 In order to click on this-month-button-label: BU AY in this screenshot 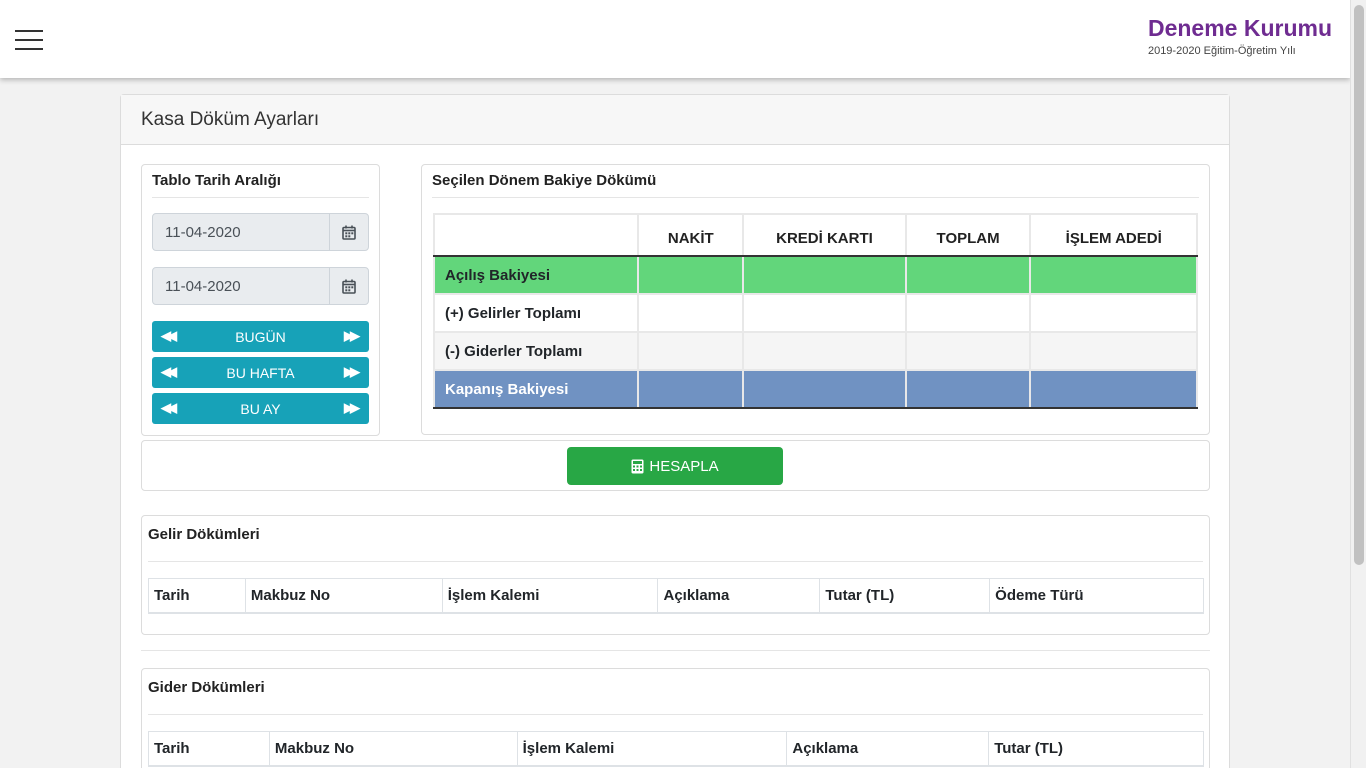, I will do `click(260, 408)`.